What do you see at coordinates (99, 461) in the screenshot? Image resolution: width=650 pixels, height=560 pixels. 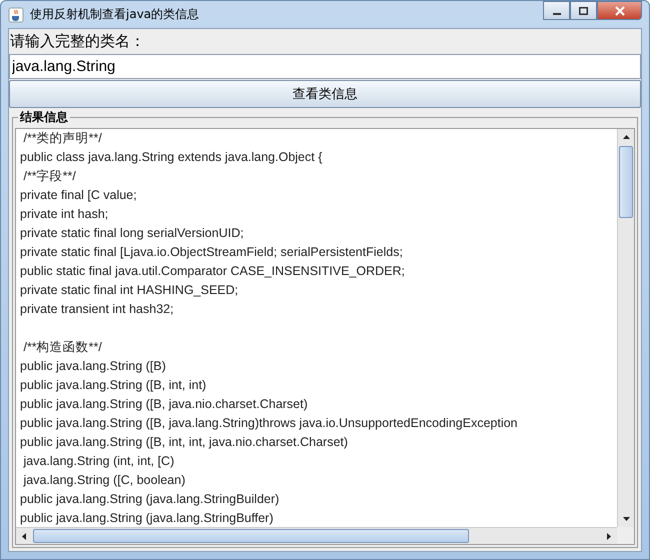 I see `code-line: java.lang.String (int, int, [C)` at bounding box center [99, 461].